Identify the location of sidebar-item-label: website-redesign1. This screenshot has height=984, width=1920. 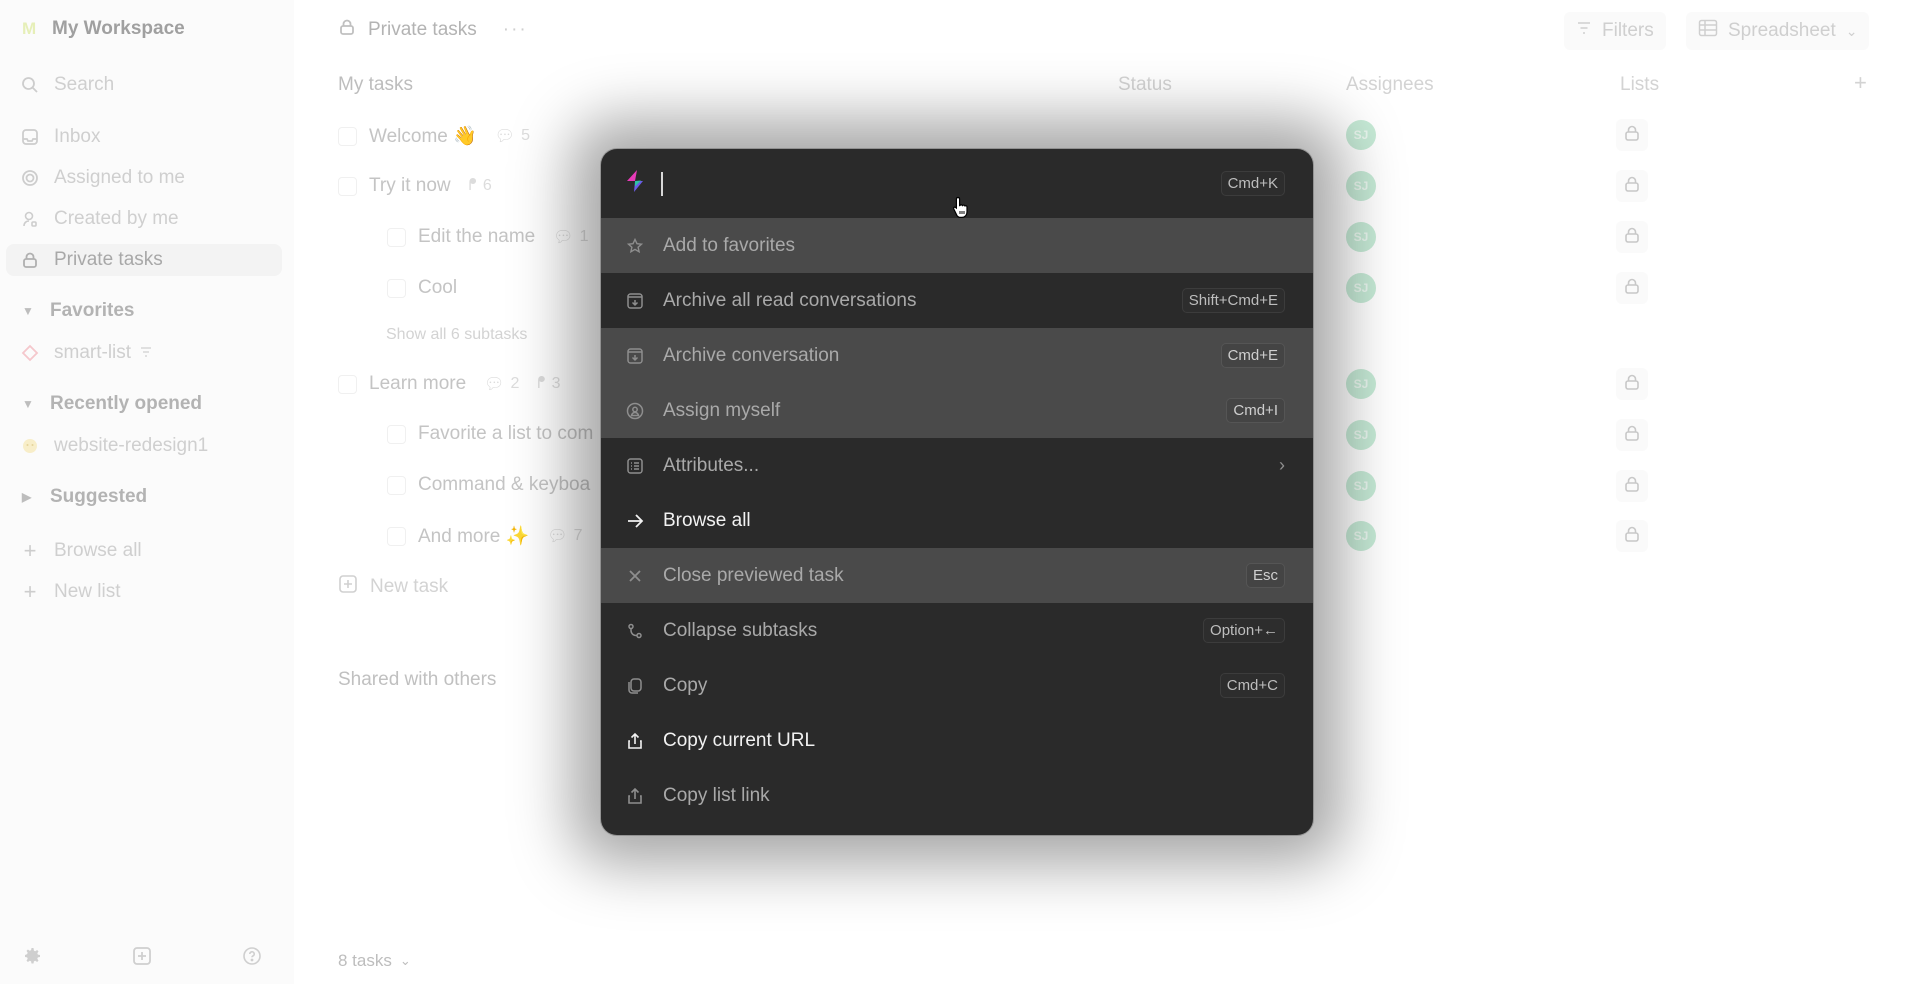
(131, 445).